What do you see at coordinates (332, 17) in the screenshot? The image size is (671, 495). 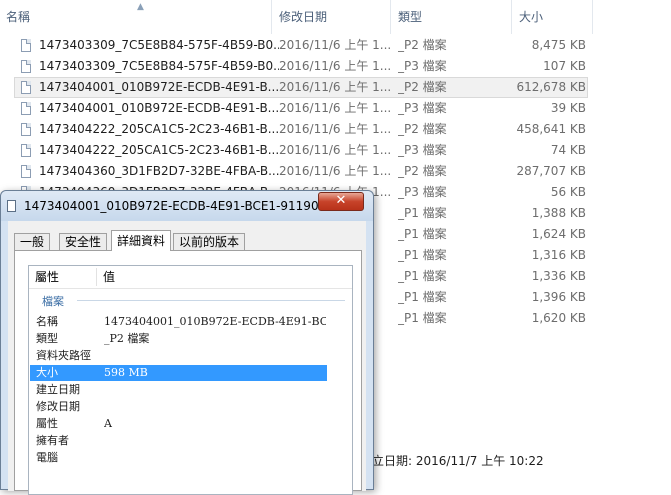 I see `column-header-date: 修改日期` at bounding box center [332, 17].